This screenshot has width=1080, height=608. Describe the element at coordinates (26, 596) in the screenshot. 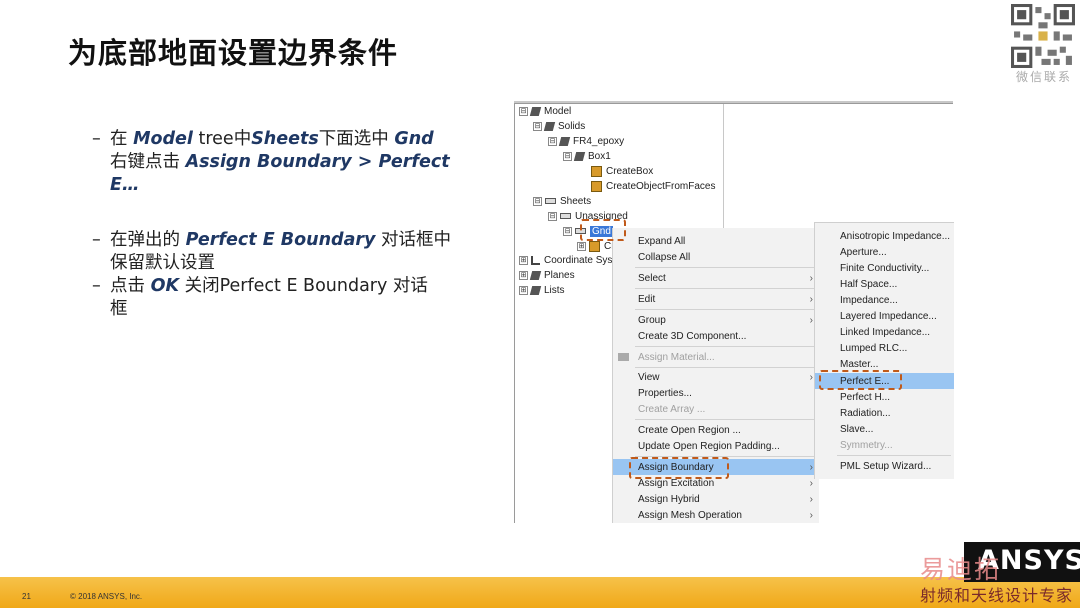

I see `page-number: 21` at that location.